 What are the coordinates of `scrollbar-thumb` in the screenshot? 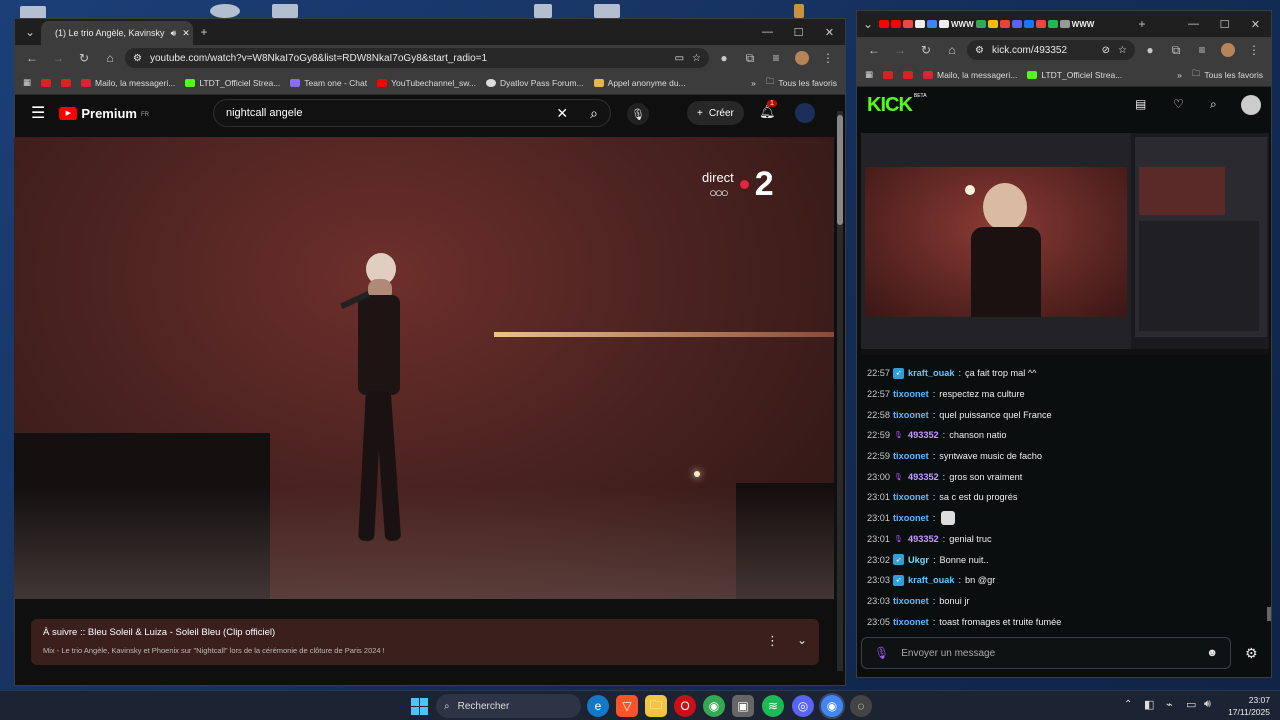 It's located at (840, 170).